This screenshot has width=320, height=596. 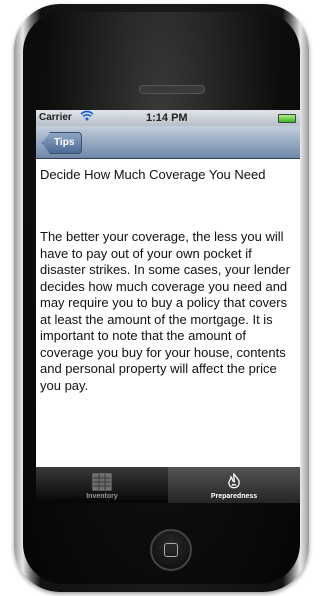 I want to click on carrier-label: Carrier, so click(x=55, y=117).